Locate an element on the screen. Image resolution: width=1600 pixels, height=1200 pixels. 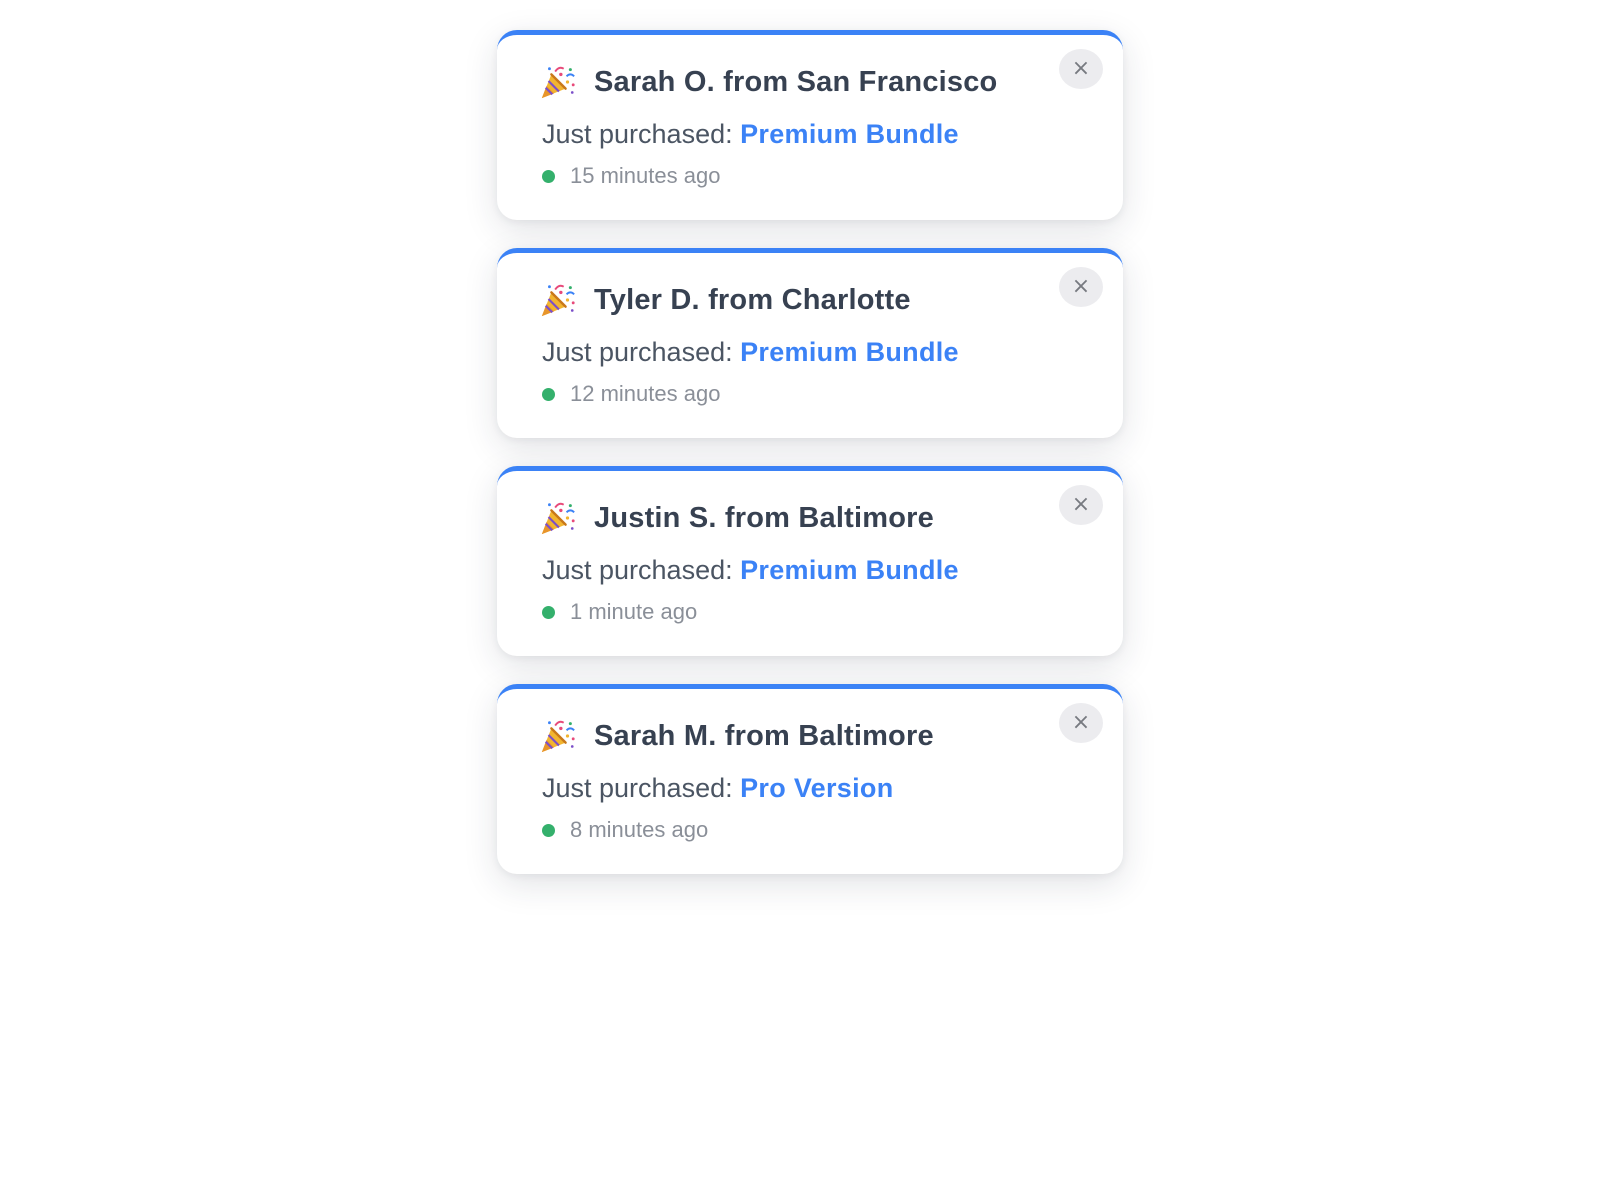
product-link: Pro Version is located at coordinates (816, 788).